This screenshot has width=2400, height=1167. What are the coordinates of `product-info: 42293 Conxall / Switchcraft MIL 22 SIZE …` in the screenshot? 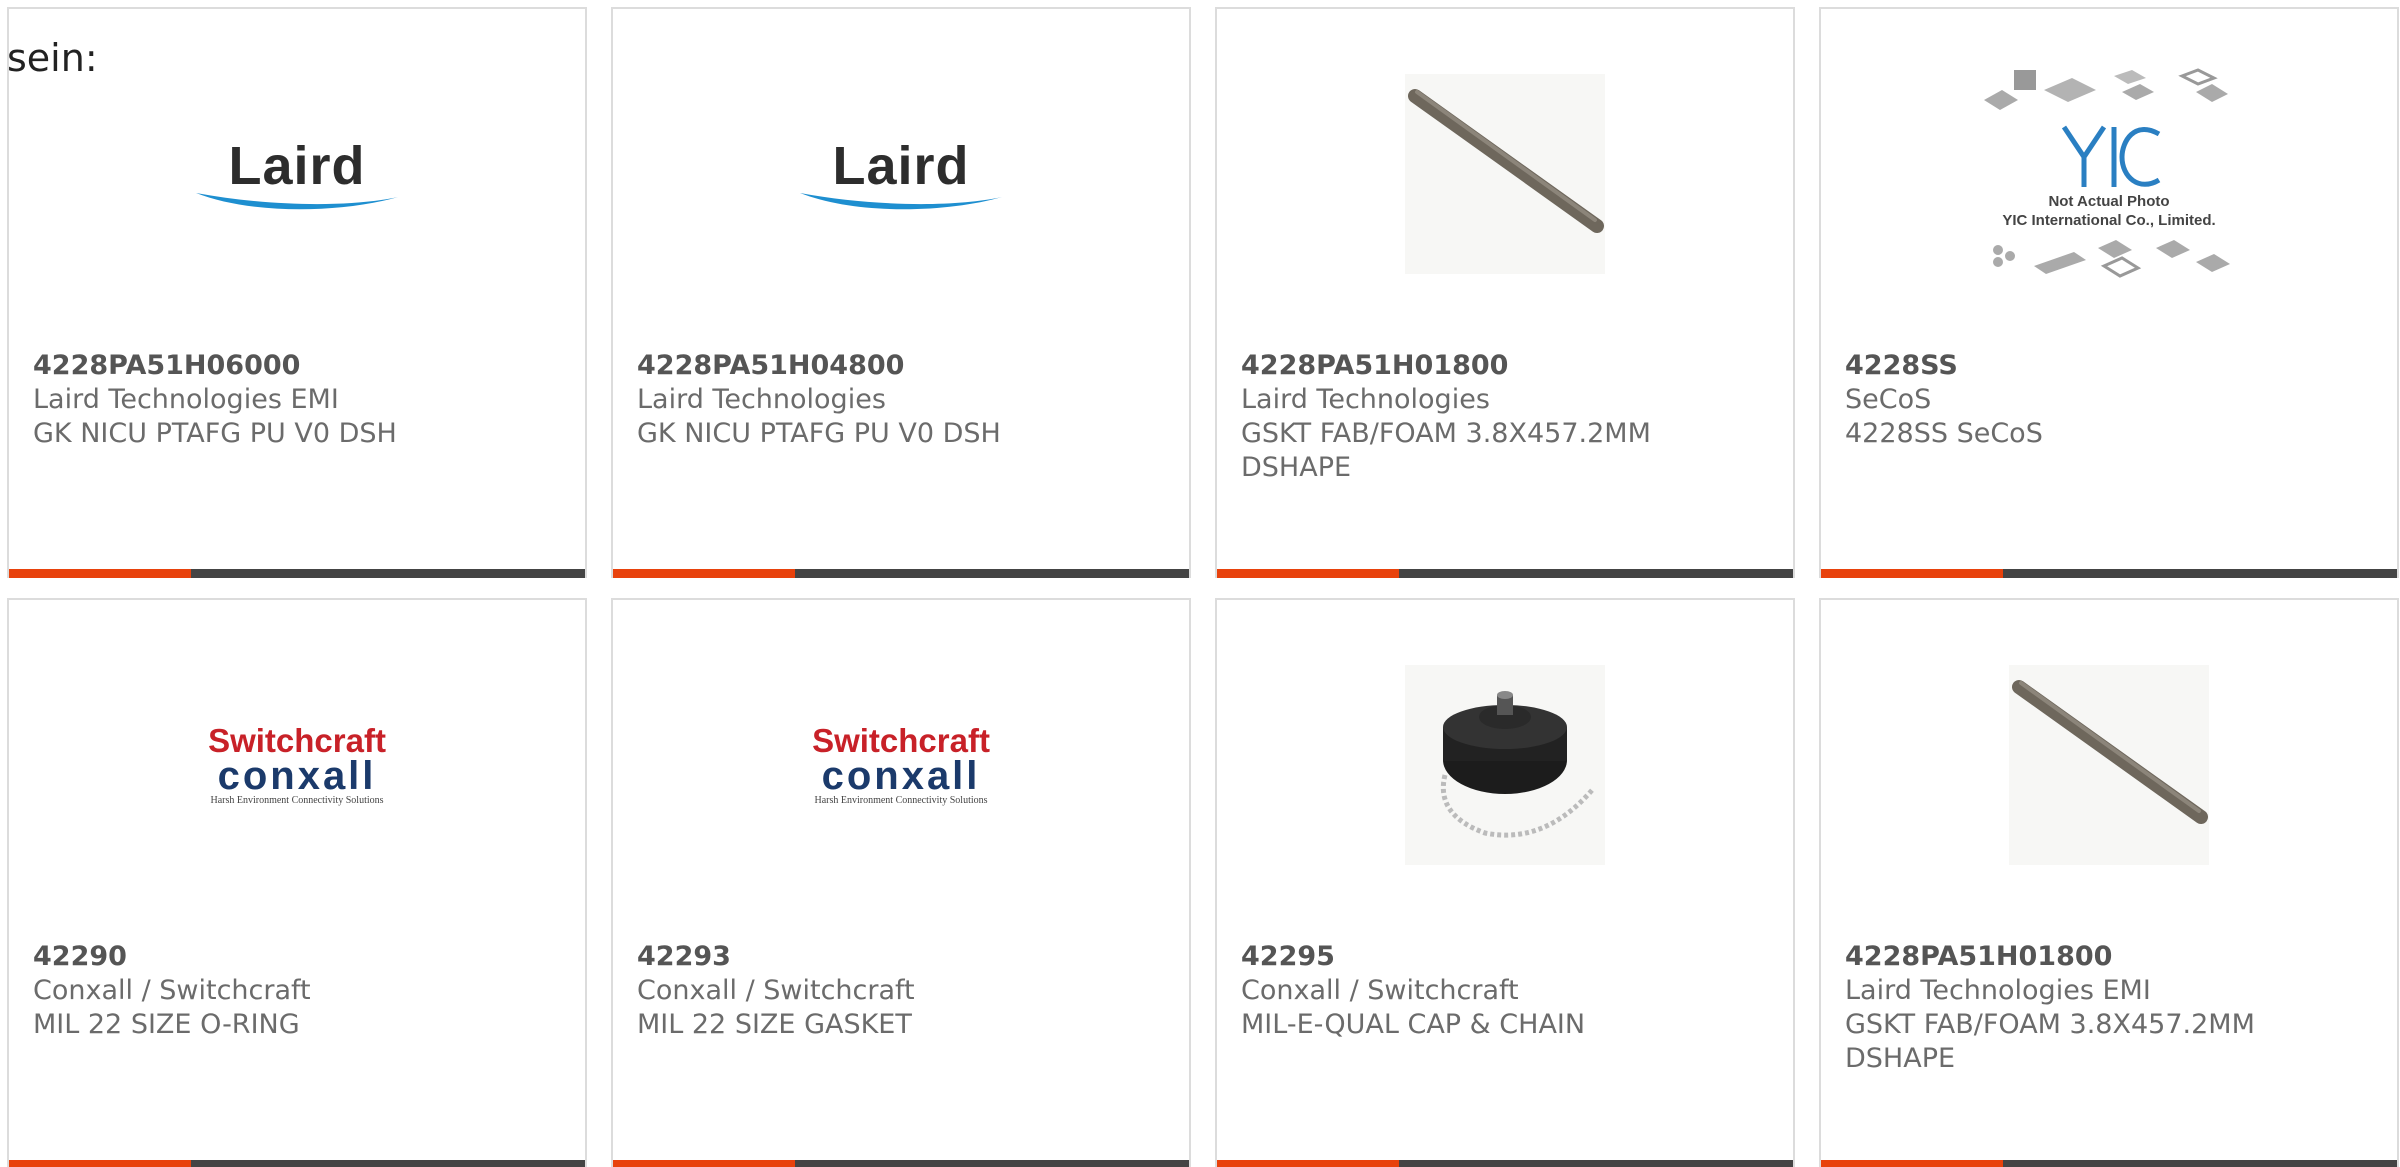 It's located at (901, 991).